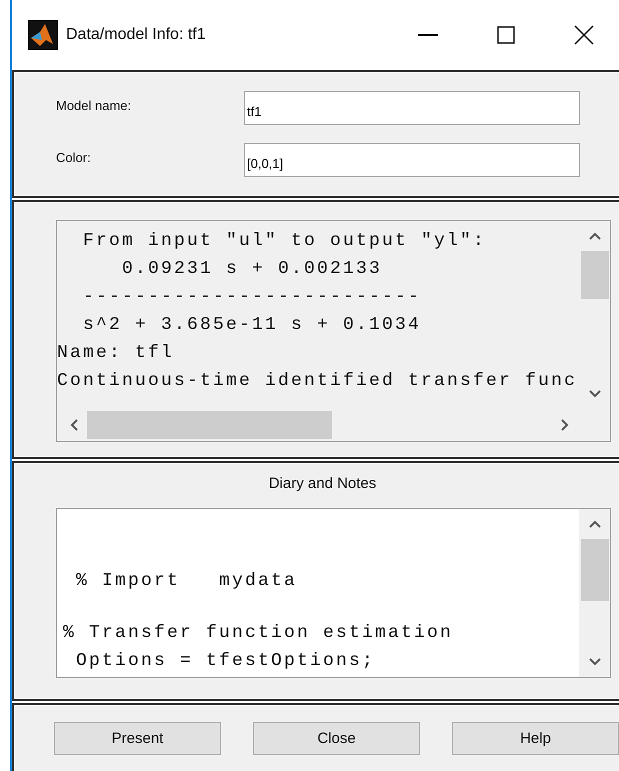 The height and width of the screenshot is (771, 619). What do you see at coordinates (322, 483) in the screenshot?
I see `section-heading: Diary and Notes` at bounding box center [322, 483].